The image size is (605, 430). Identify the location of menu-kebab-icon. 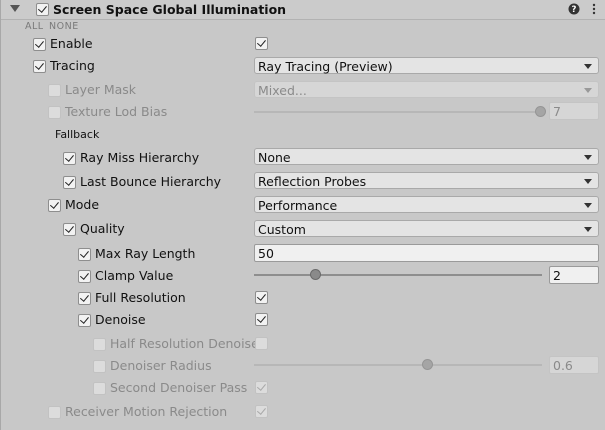
(594, 9).